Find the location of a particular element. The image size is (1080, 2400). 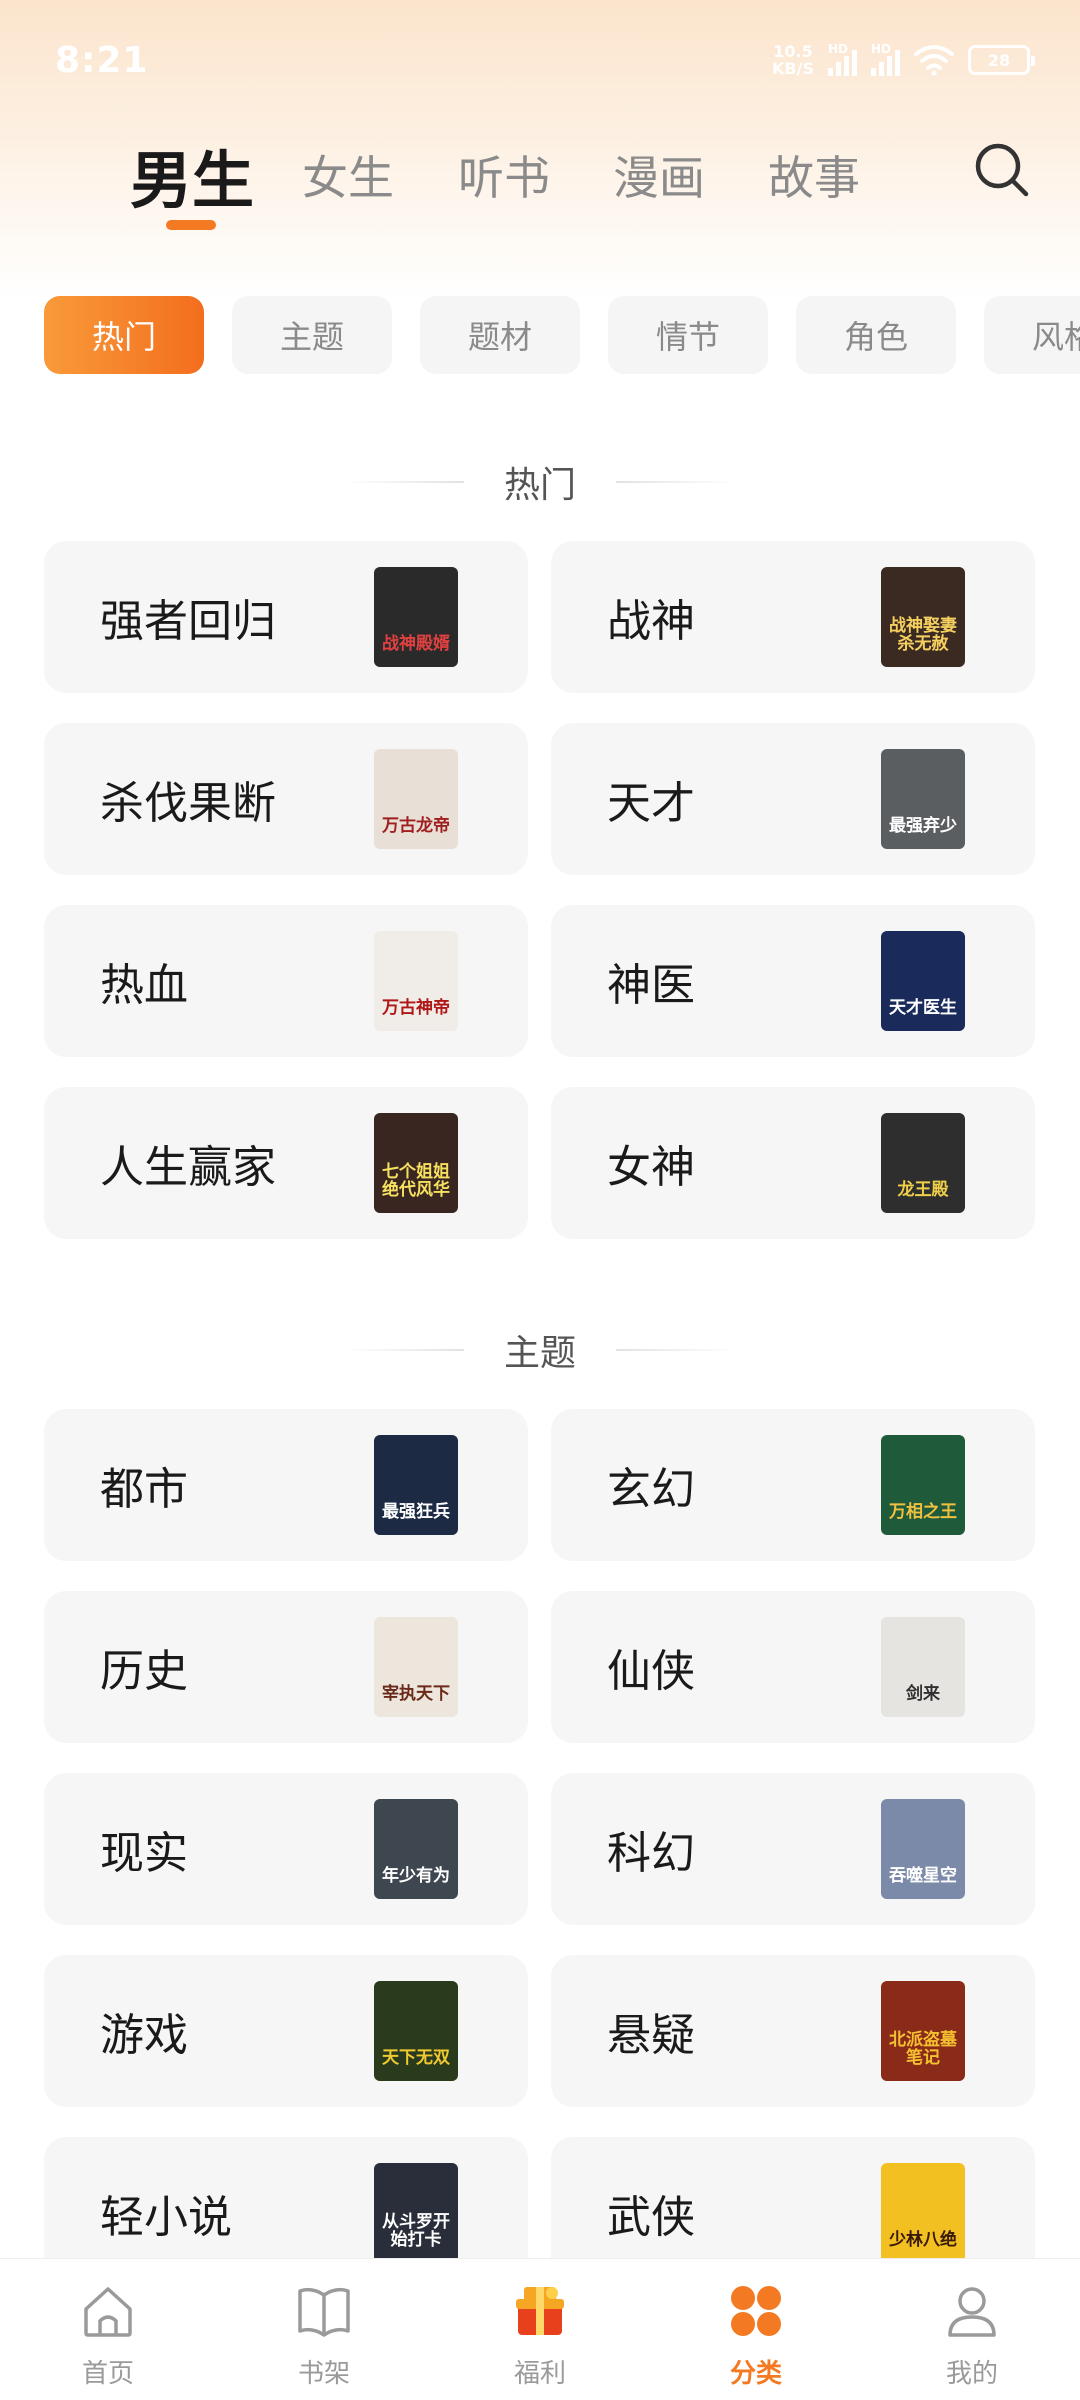

signal-icon: HD is located at coordinates (842, 59).